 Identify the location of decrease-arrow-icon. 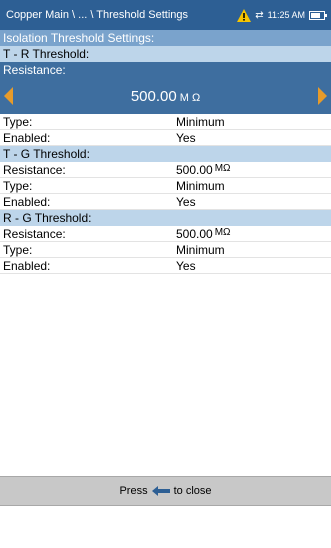
(8, 96).